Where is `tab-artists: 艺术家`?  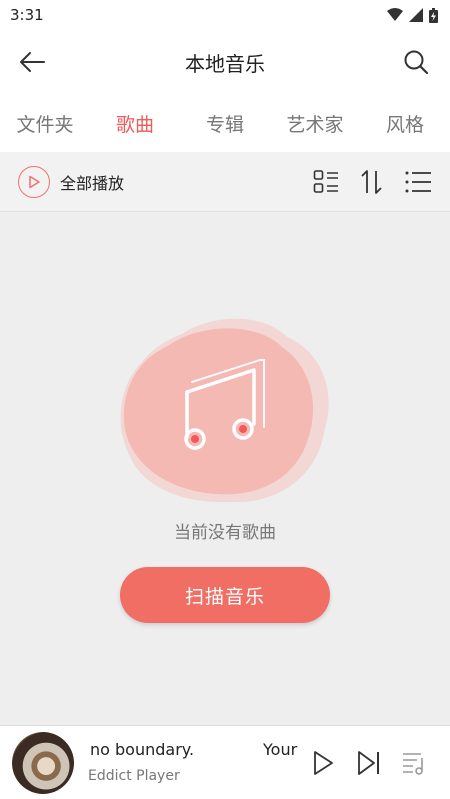
tab-artists: 艺术家 is located at coordinates (315, 123).